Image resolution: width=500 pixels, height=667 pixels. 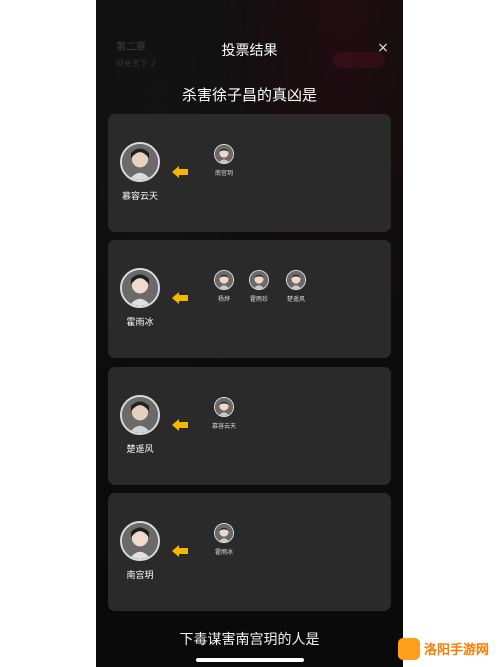 What do you see at coordinates (223, 299) in the screenshot?
I see `voter-name: 杨烨` at bounding box center [223, 299].